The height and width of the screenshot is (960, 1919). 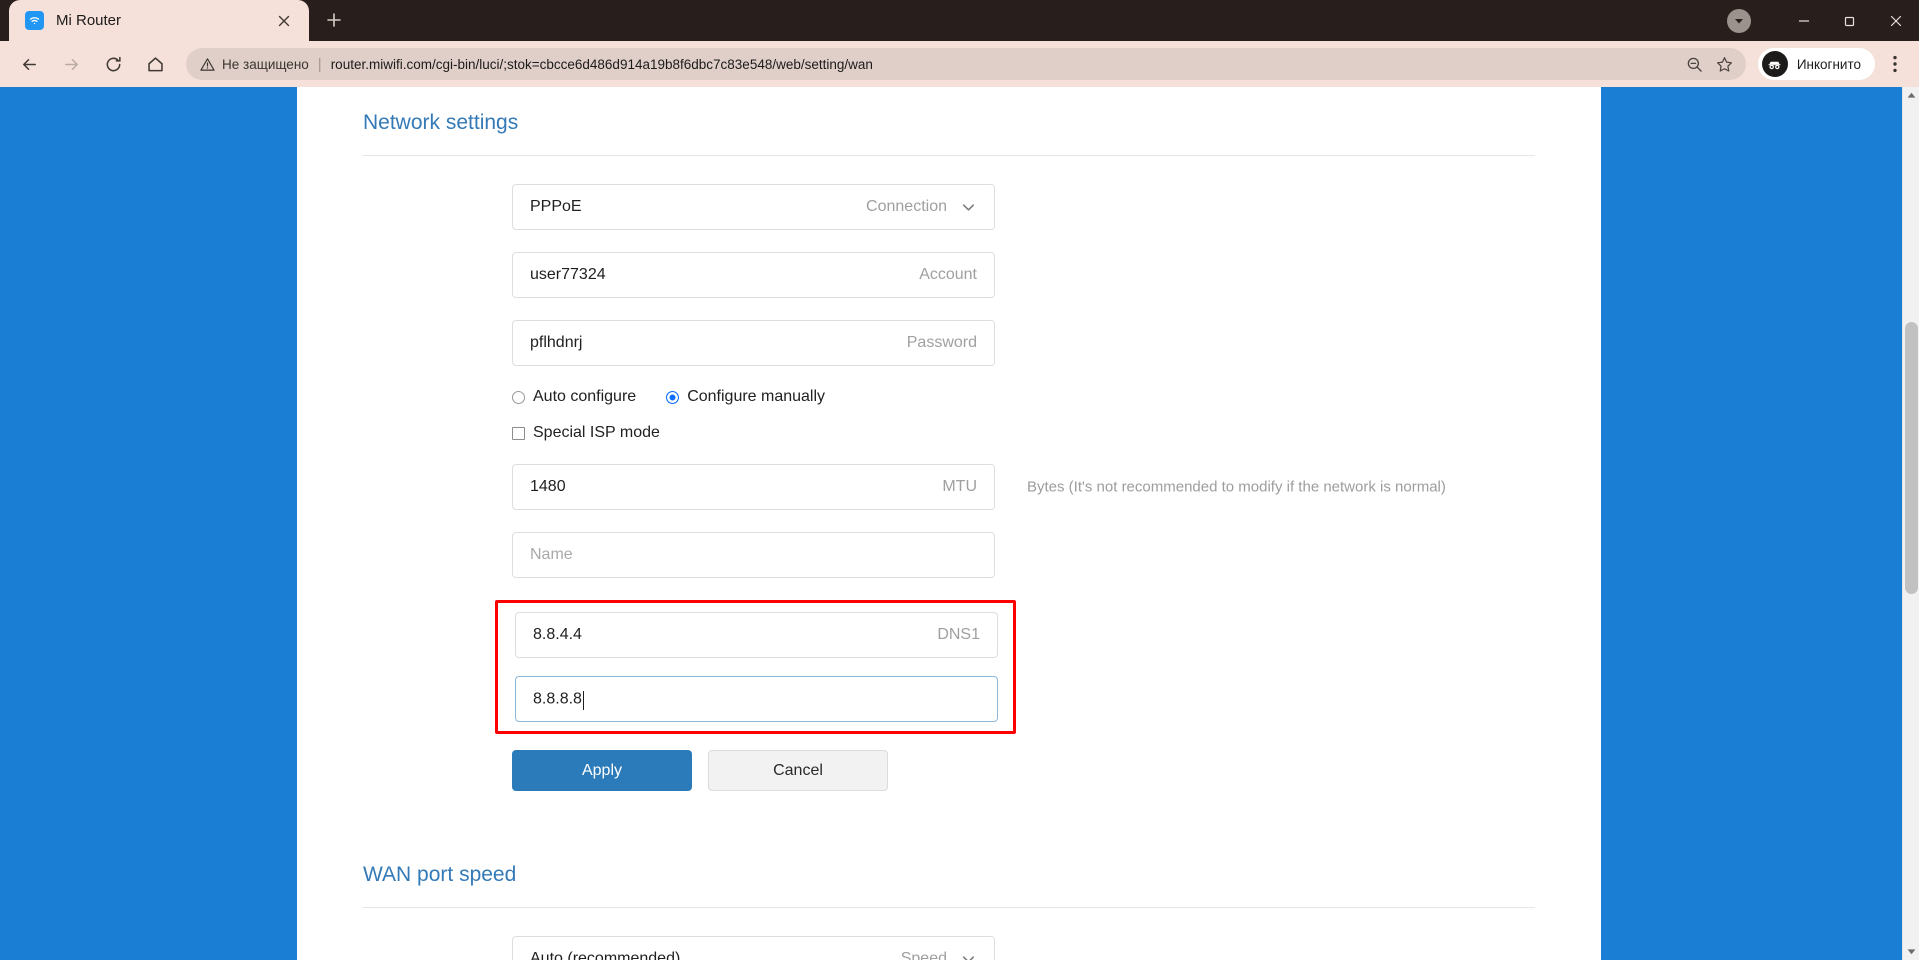 What do you see at coordinates (941, 342) in the screenshot?
I see `password-label: Password` at bounding box center [941, 342].